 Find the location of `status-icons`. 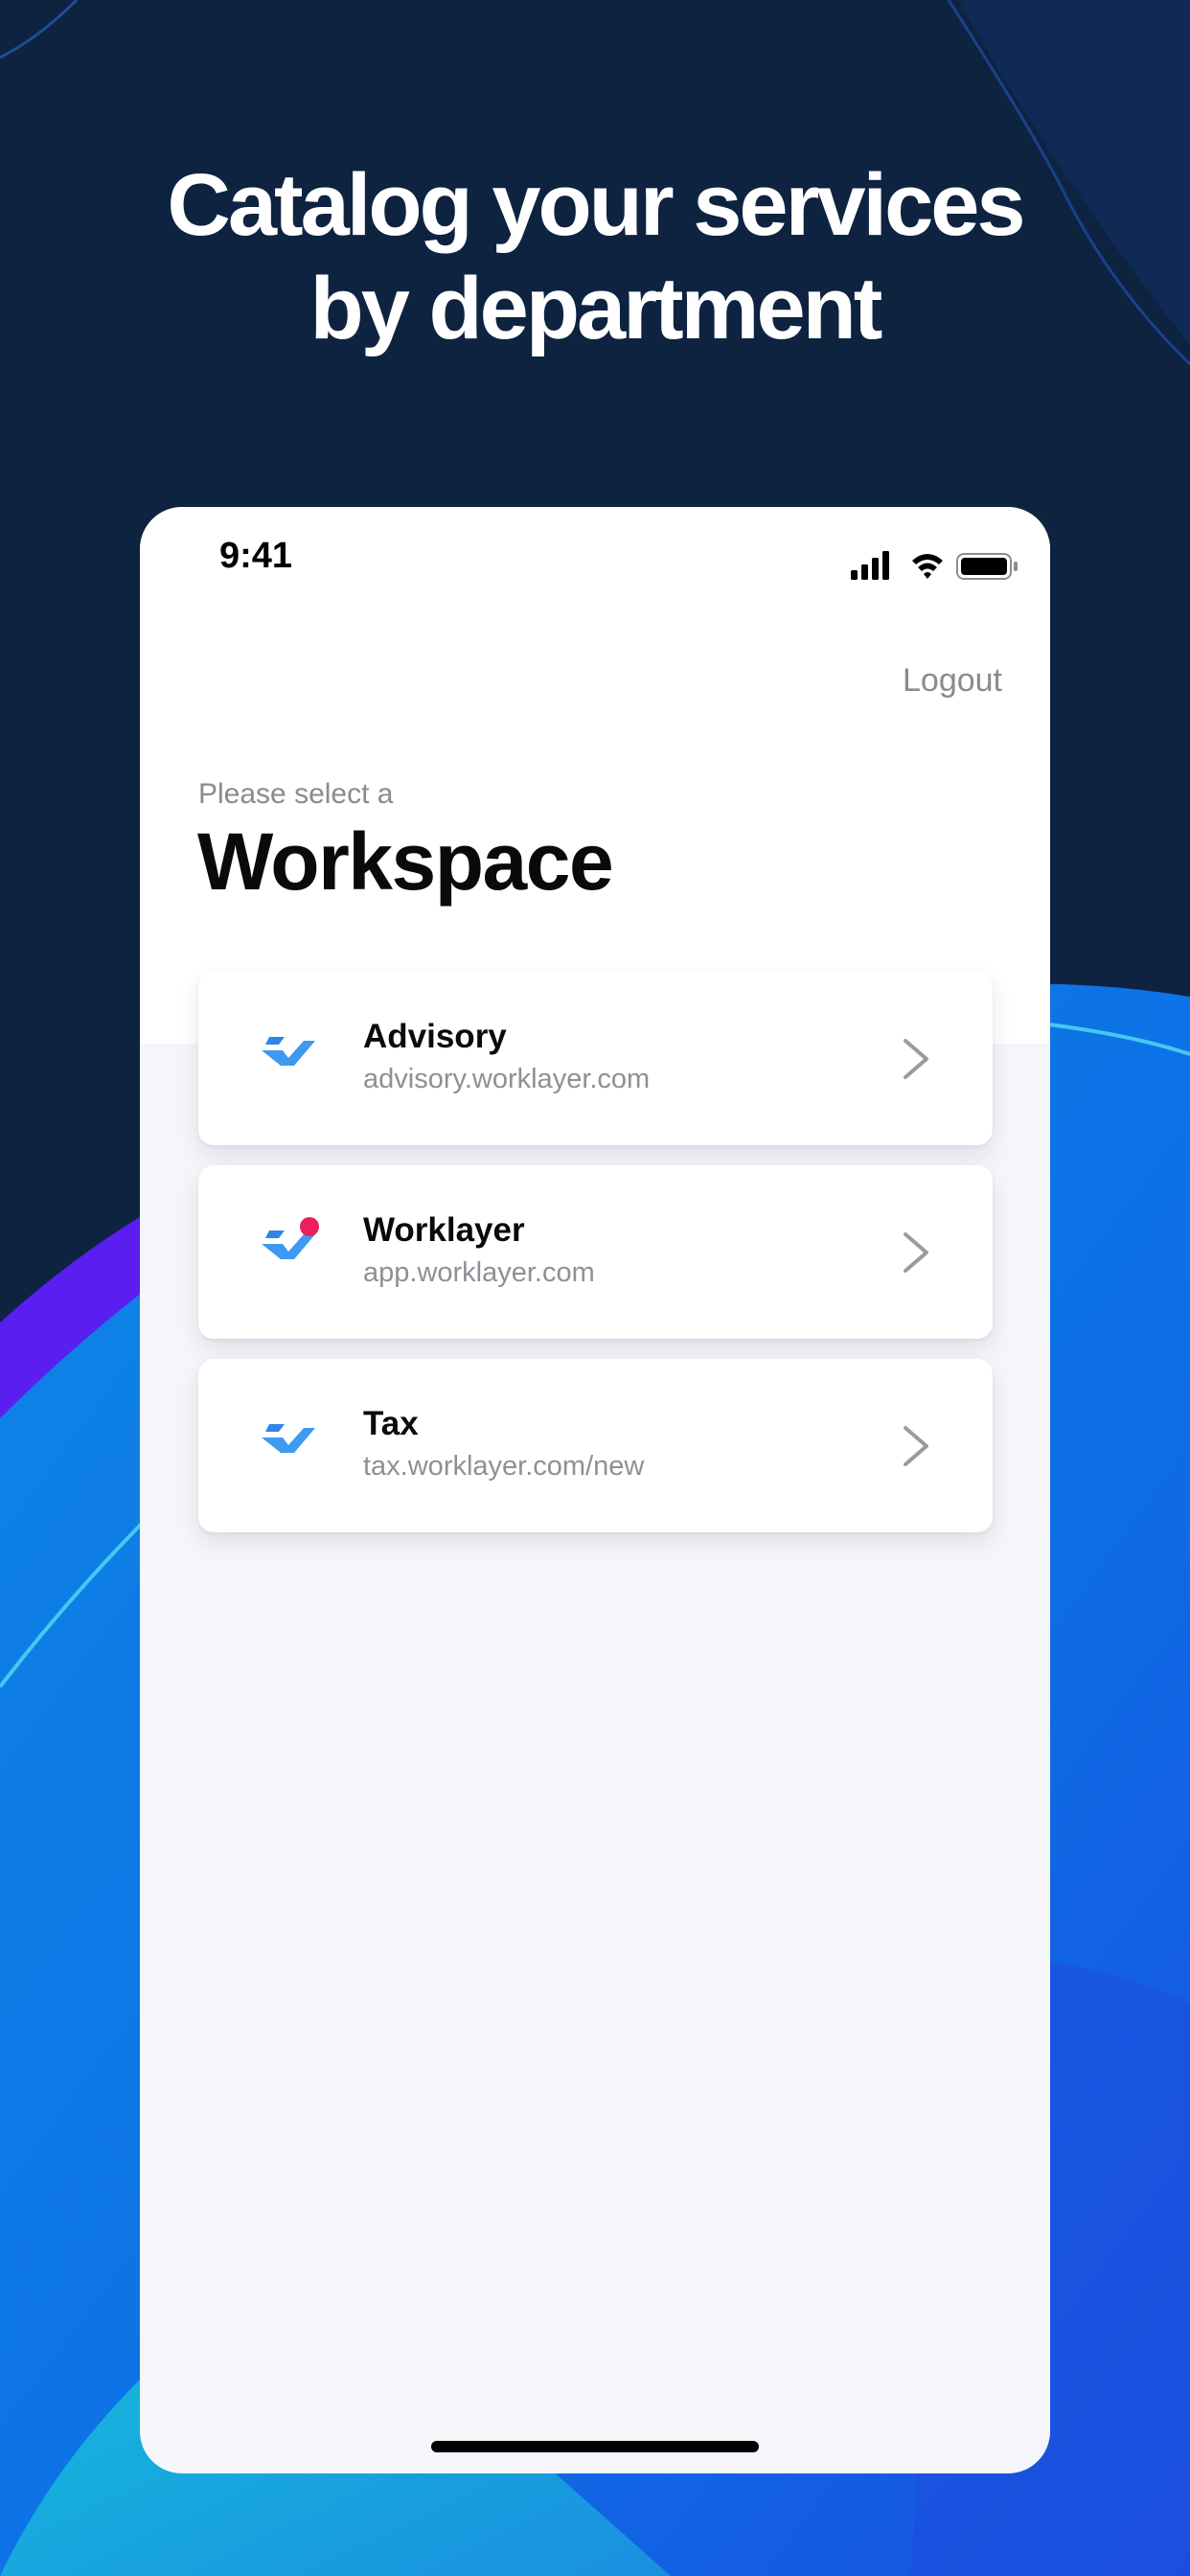

status-icons is located at coordinates (935, 565).